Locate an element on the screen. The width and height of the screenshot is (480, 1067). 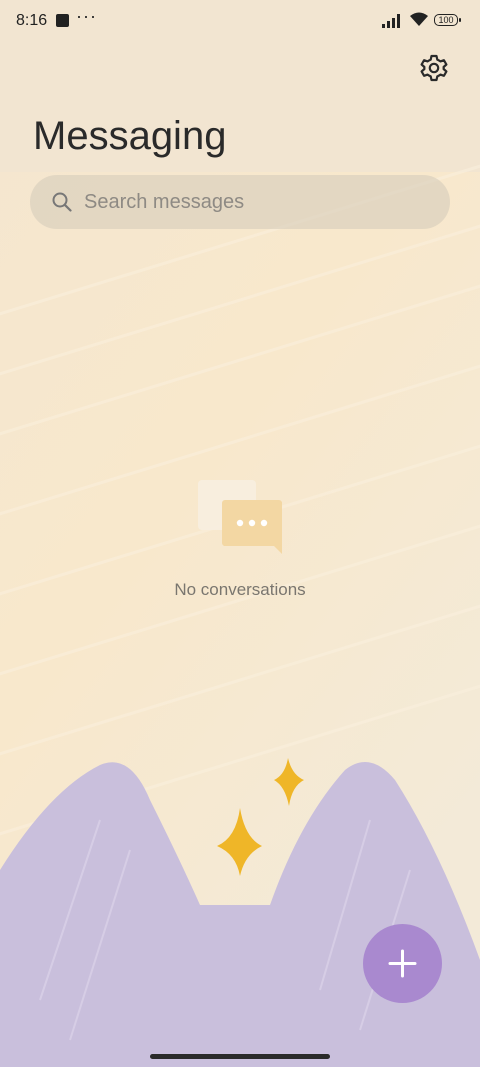
status-bar: 8:16 ··· 100 is located at coordinates (240, 22).